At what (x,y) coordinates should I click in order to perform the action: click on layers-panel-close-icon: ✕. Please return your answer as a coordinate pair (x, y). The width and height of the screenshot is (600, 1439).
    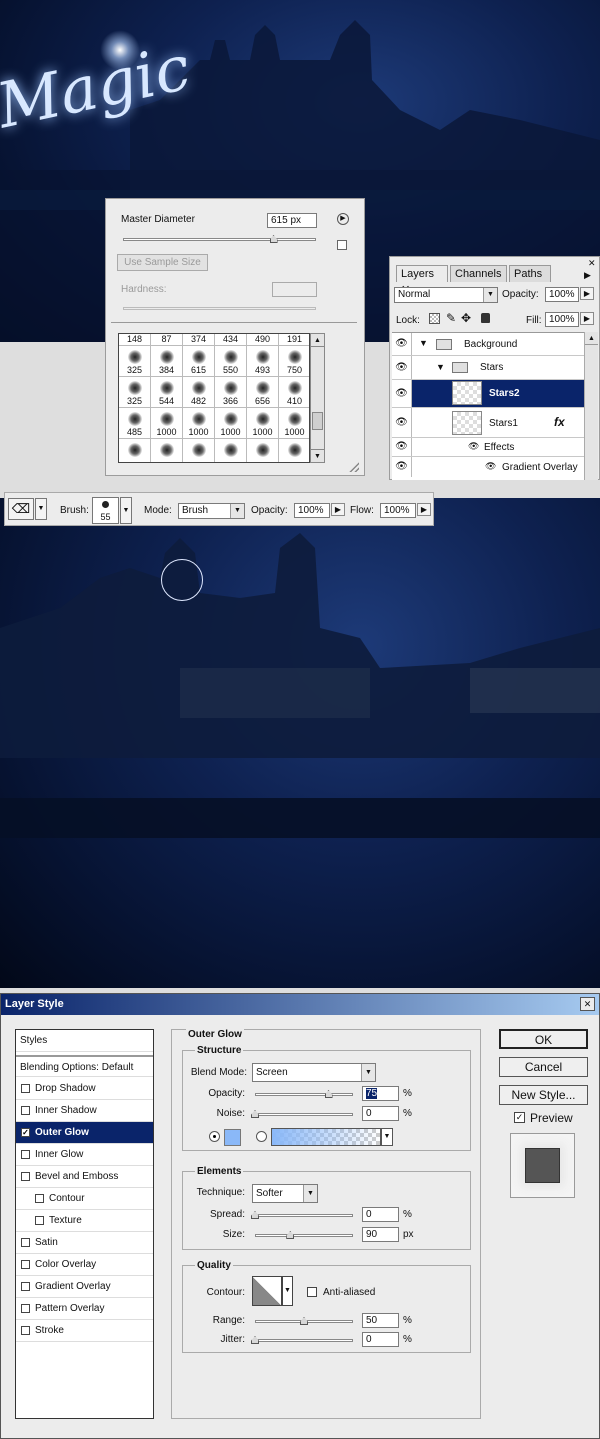
    Looking at the image, I should click on (592, 263).